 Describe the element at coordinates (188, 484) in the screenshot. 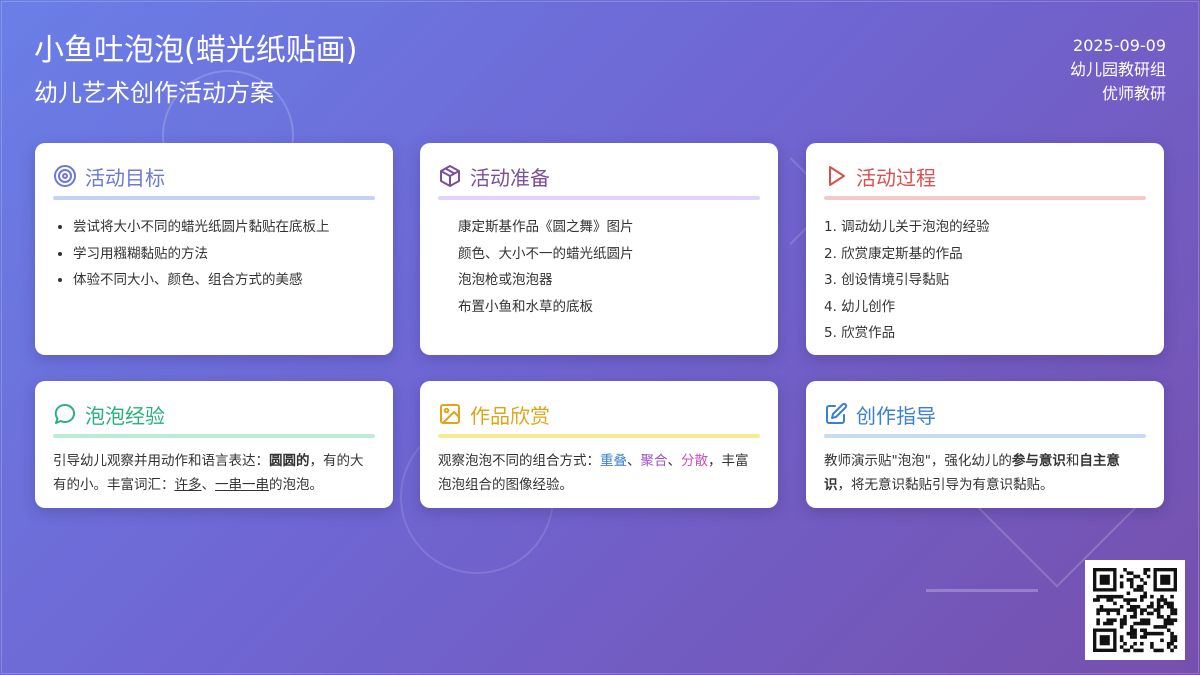

I see `vocab-word: 许多` at that location.